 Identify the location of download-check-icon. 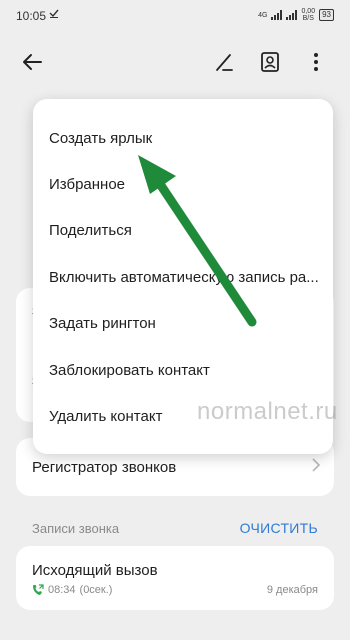
(54, 14).